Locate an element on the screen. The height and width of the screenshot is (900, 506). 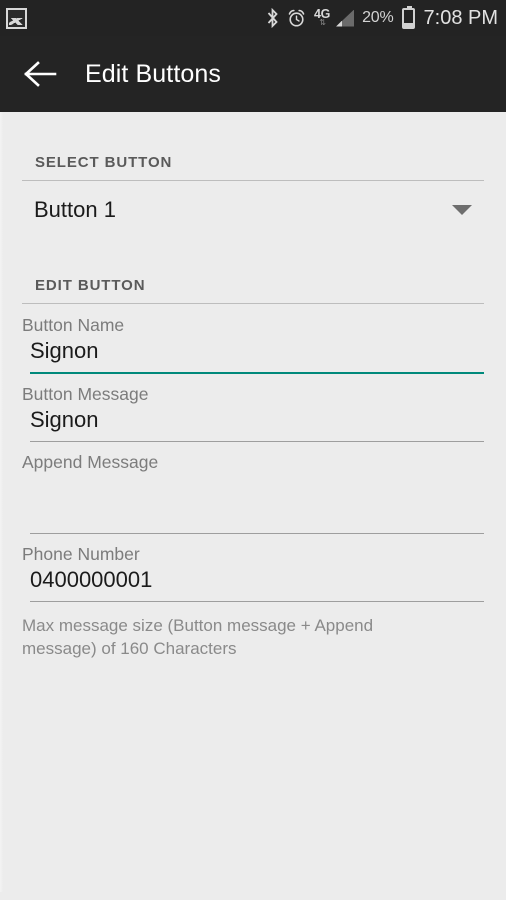
button-message-input: Signon is located at coordinates (253, 420).